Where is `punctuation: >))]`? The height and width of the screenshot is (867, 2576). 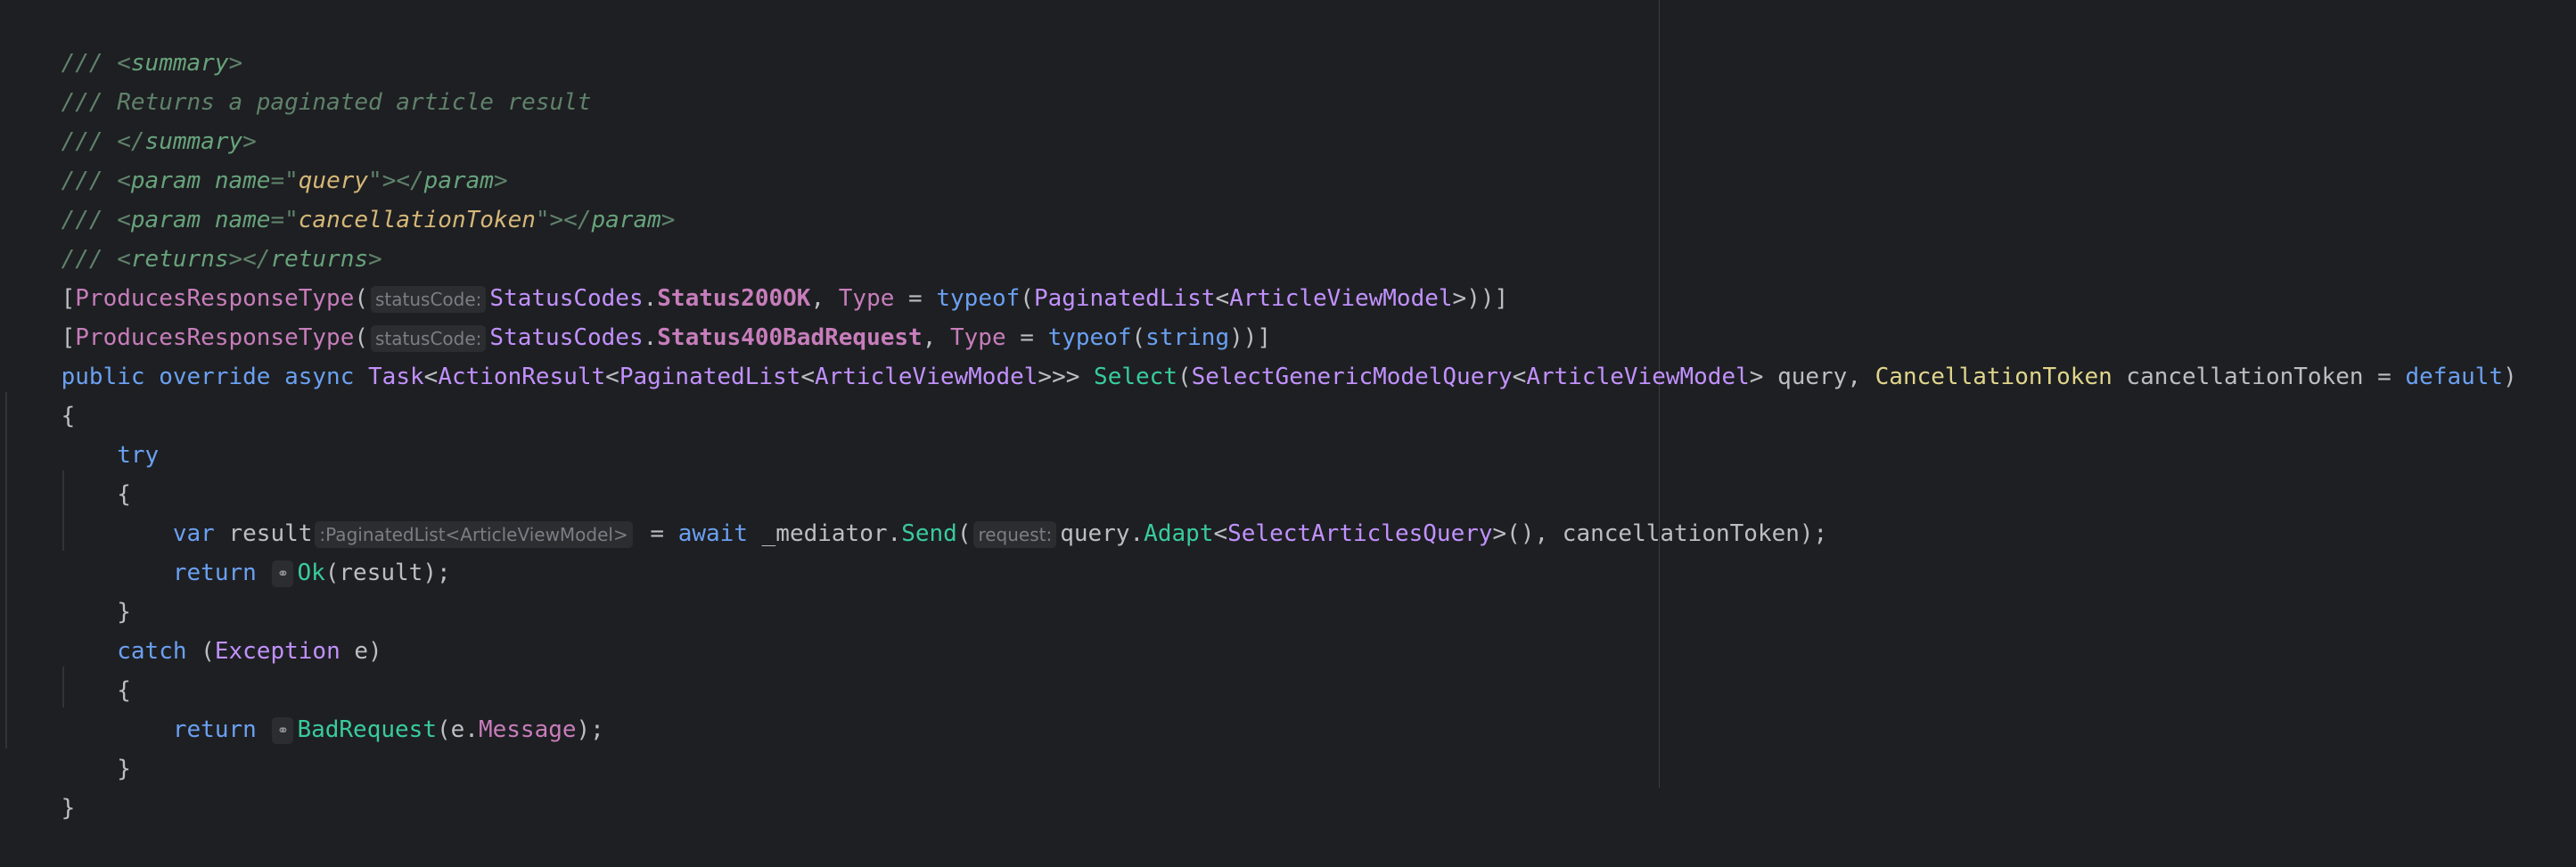
punctuation: >))] is located at coordinates (1480, 298).